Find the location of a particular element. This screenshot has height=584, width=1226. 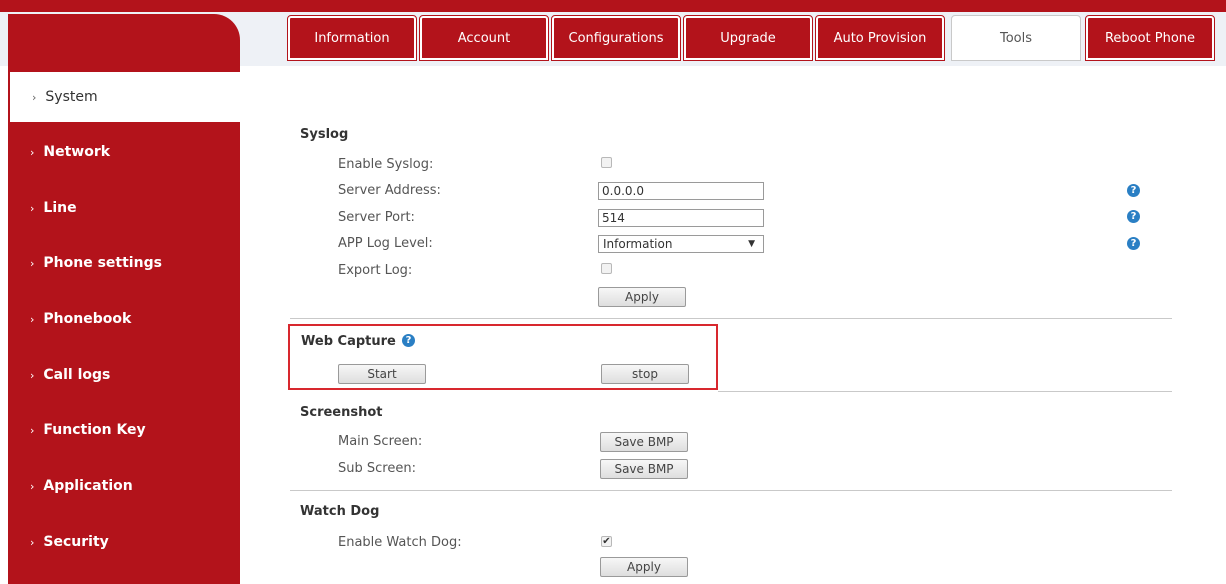

sidebar-item-label: Line is located at coordinates (60, 208).